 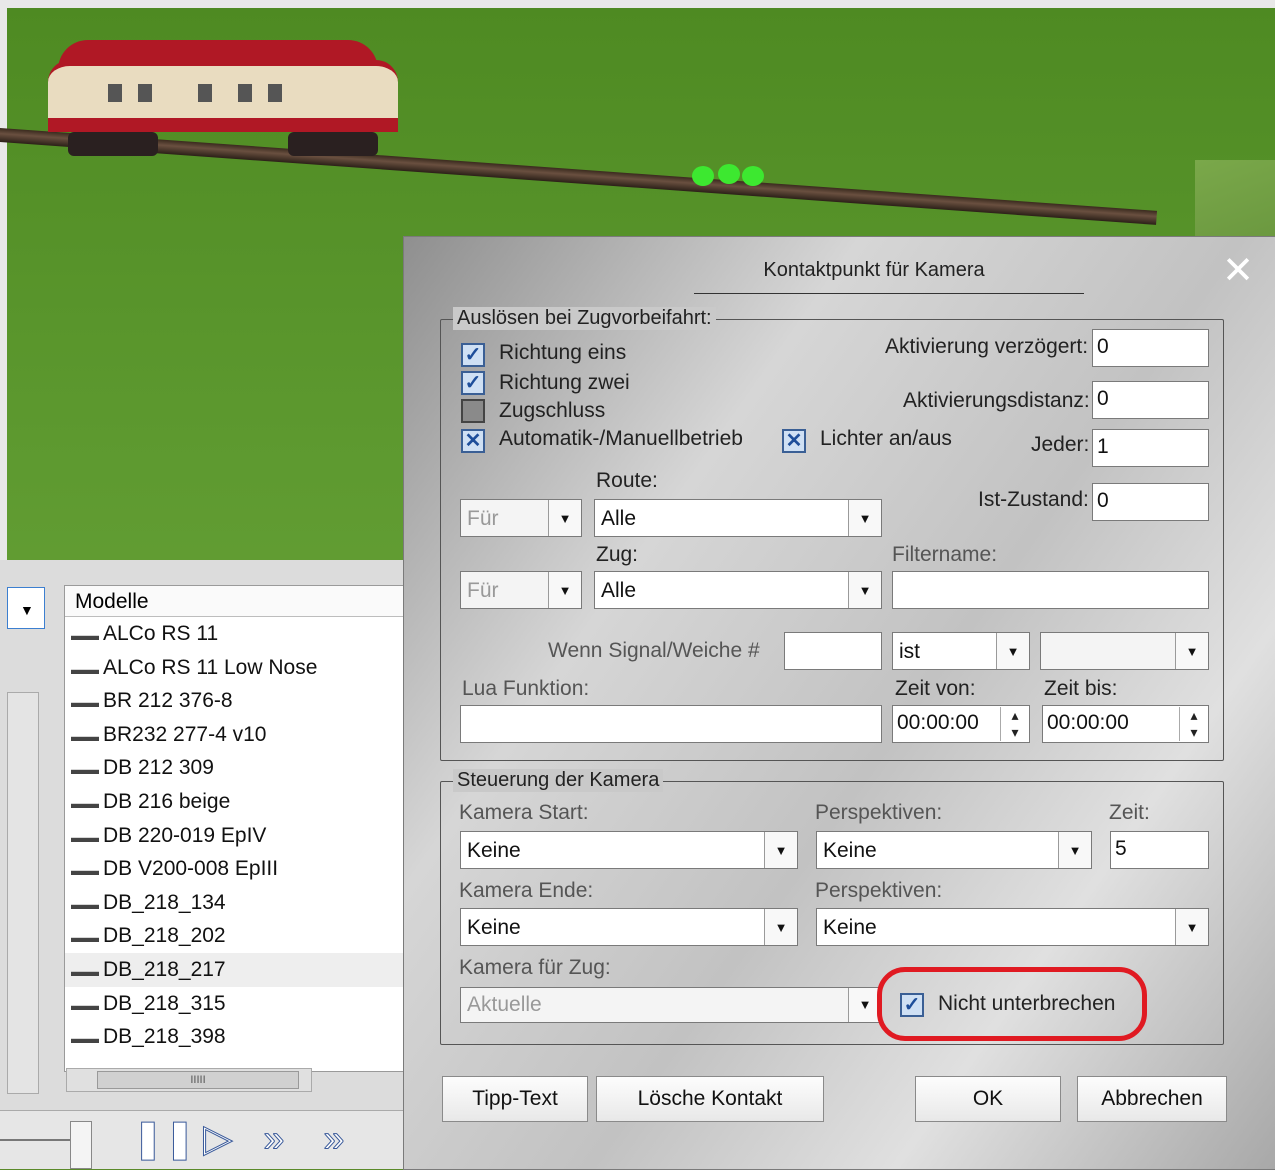 I want to click on jeder-input: 1, so click(x=1150, y=448).